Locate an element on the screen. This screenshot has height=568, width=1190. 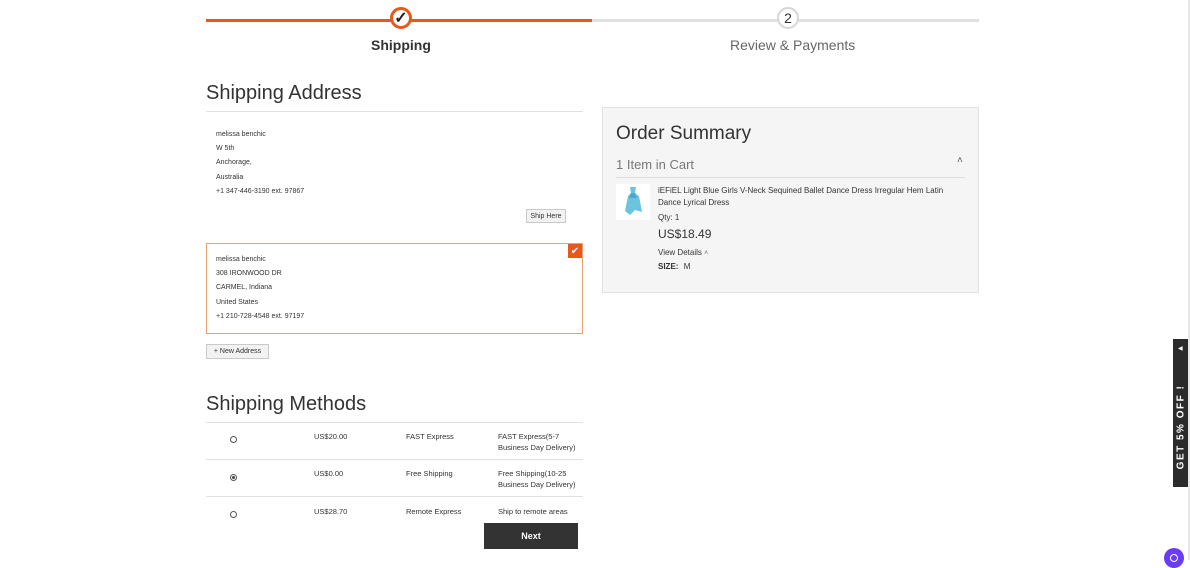
items-in-cart-toggle: 1 Item in Cart is located at coordinates (655, 164).